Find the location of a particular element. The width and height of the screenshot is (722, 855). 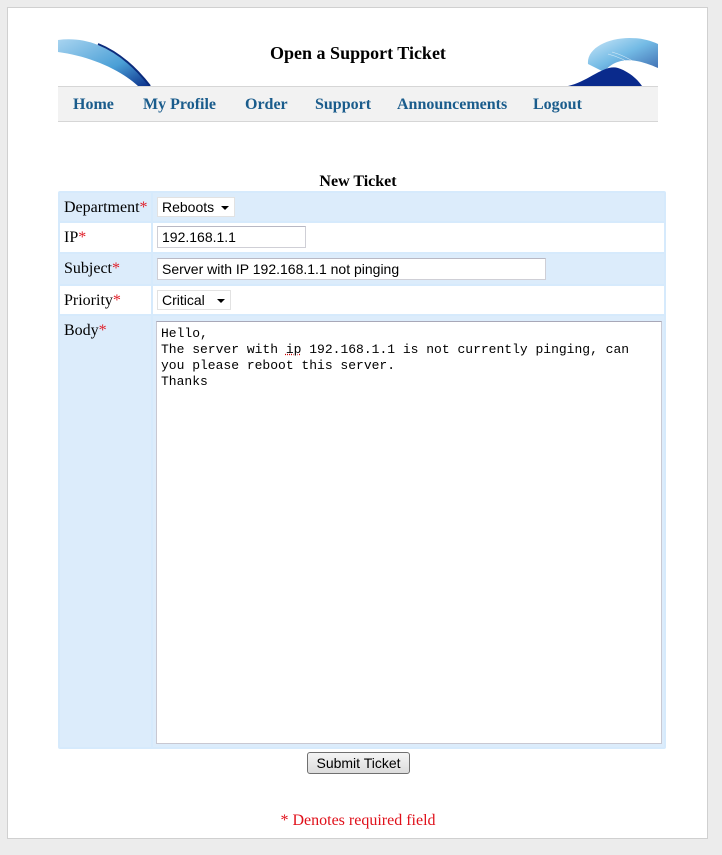

required-field-note: * Denotes required field is located at coordinates (358, 820).